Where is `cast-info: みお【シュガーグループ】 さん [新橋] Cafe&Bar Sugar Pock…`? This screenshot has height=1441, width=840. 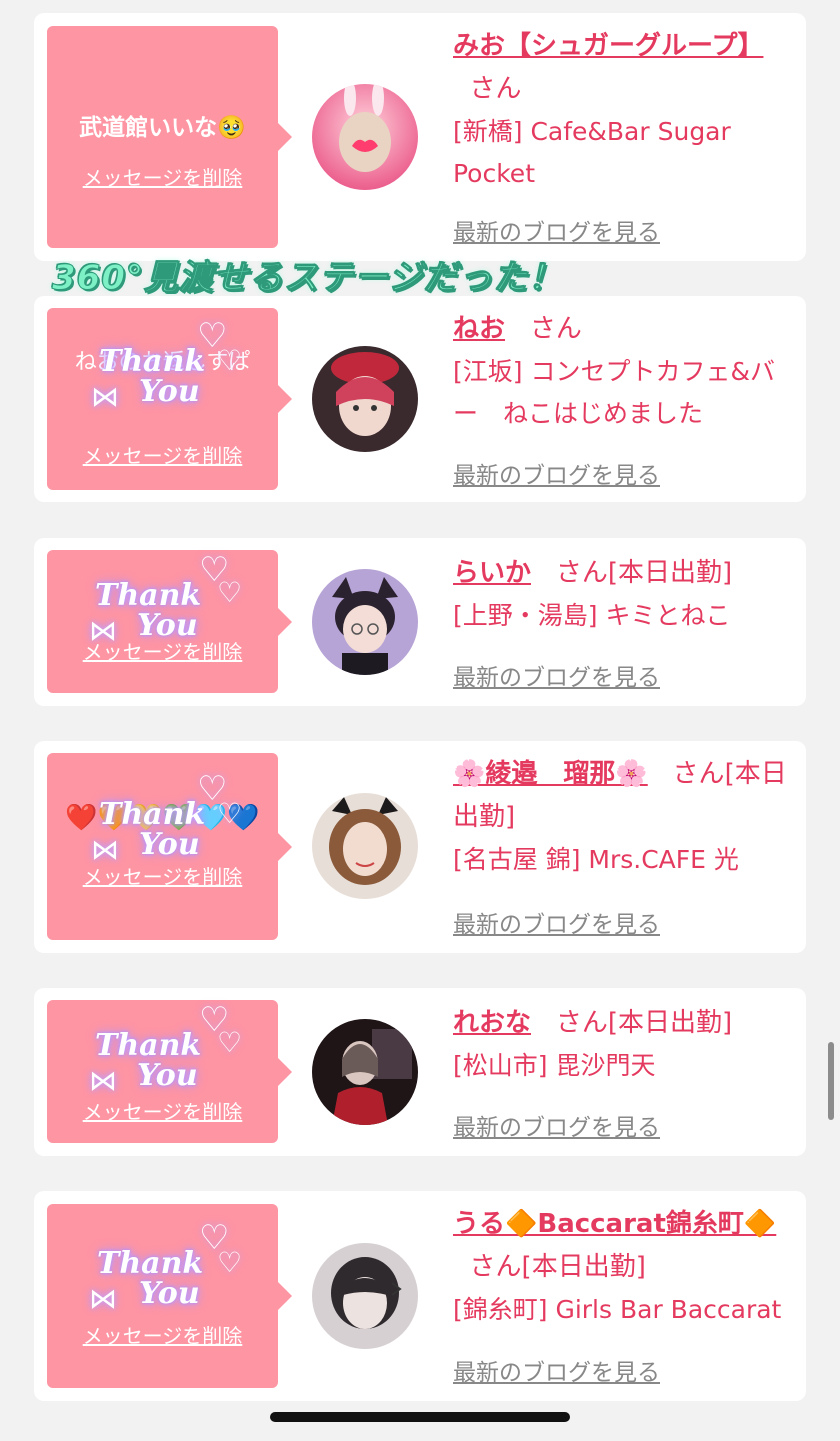
cast-info: みお【シュガーグループ】 さん [新橋] Cafe&Bar Sugar Pock… is located at coordinates (621, 110).